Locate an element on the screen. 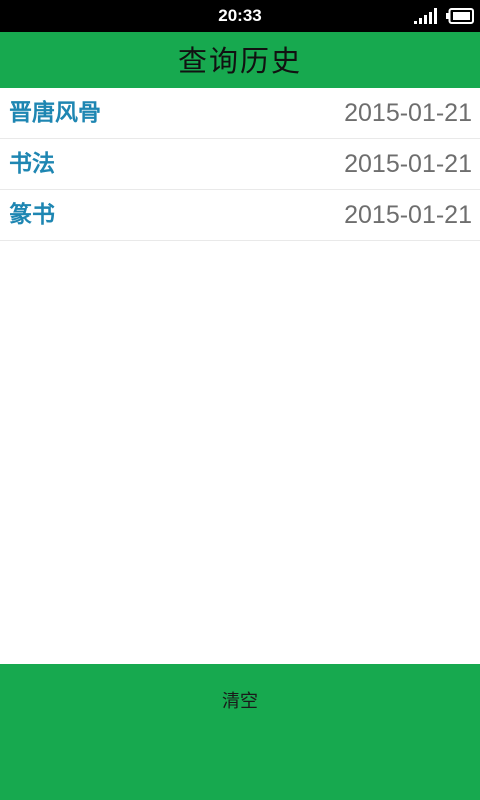 The width and height of the screenshot is (480, 800). list-item: 篆书 2015-01-21 is located at coordinates (240, 215).